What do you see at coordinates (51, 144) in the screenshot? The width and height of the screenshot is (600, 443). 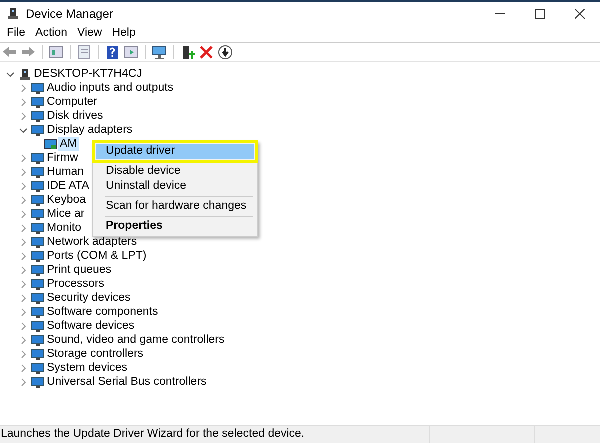 I see `display-card-icon` at bounding box center [51, 144].